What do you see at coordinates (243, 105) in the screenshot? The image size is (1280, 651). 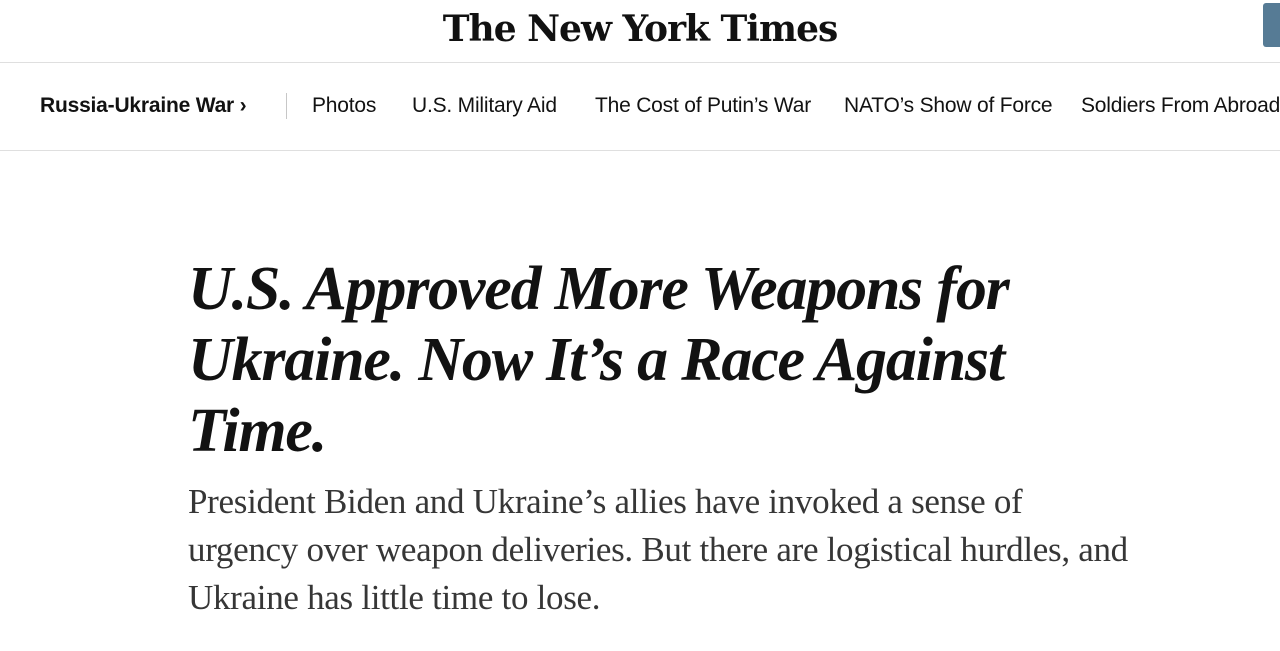 I see `chevron-right-icon: ›` at bounding box center [243, 105].